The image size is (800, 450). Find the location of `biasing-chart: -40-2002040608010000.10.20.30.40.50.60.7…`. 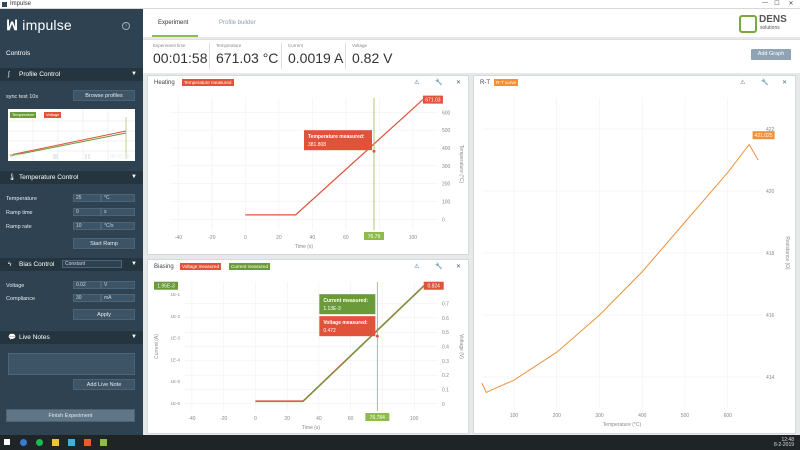

biasing-chart: -40-2002040608010000.10.20.30.40.50.60.7… is located at coordinates (309, 354).